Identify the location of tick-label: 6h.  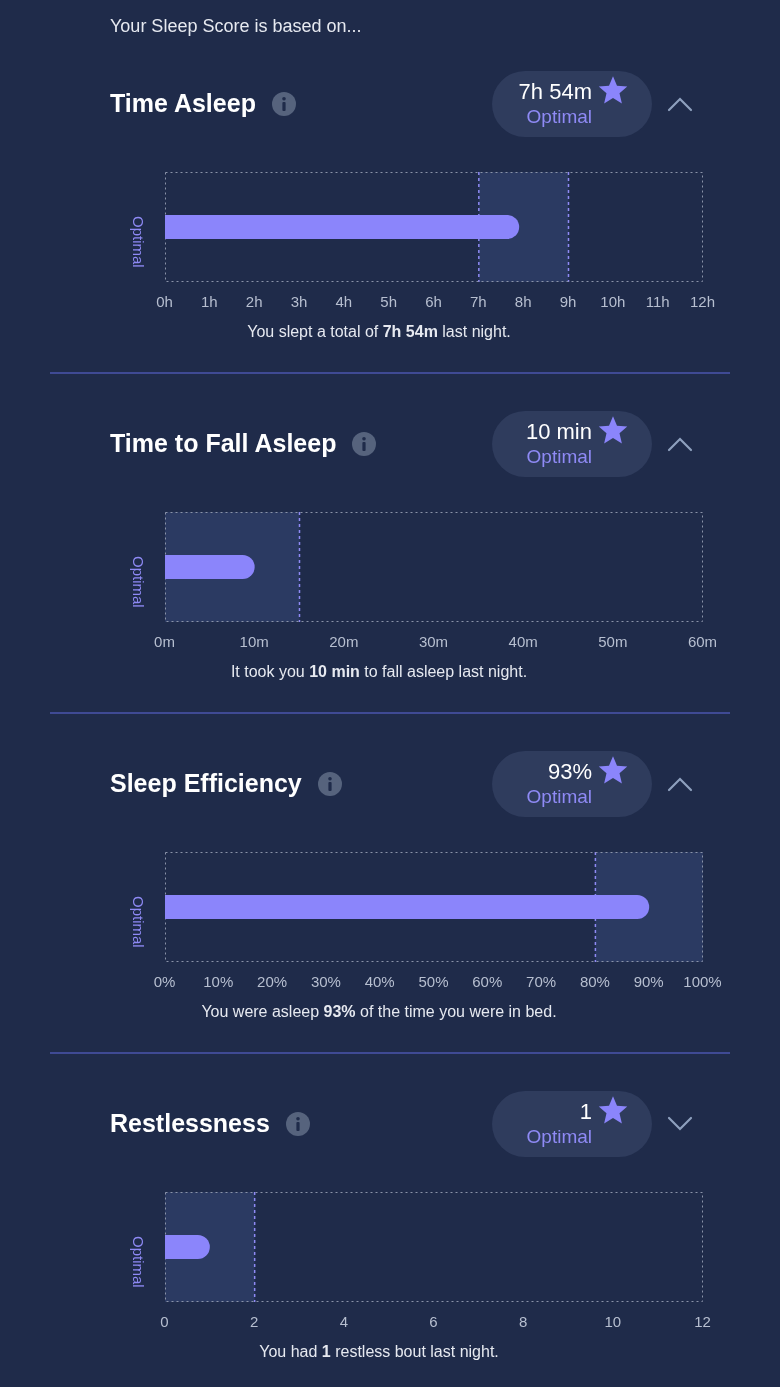
(433, 302).